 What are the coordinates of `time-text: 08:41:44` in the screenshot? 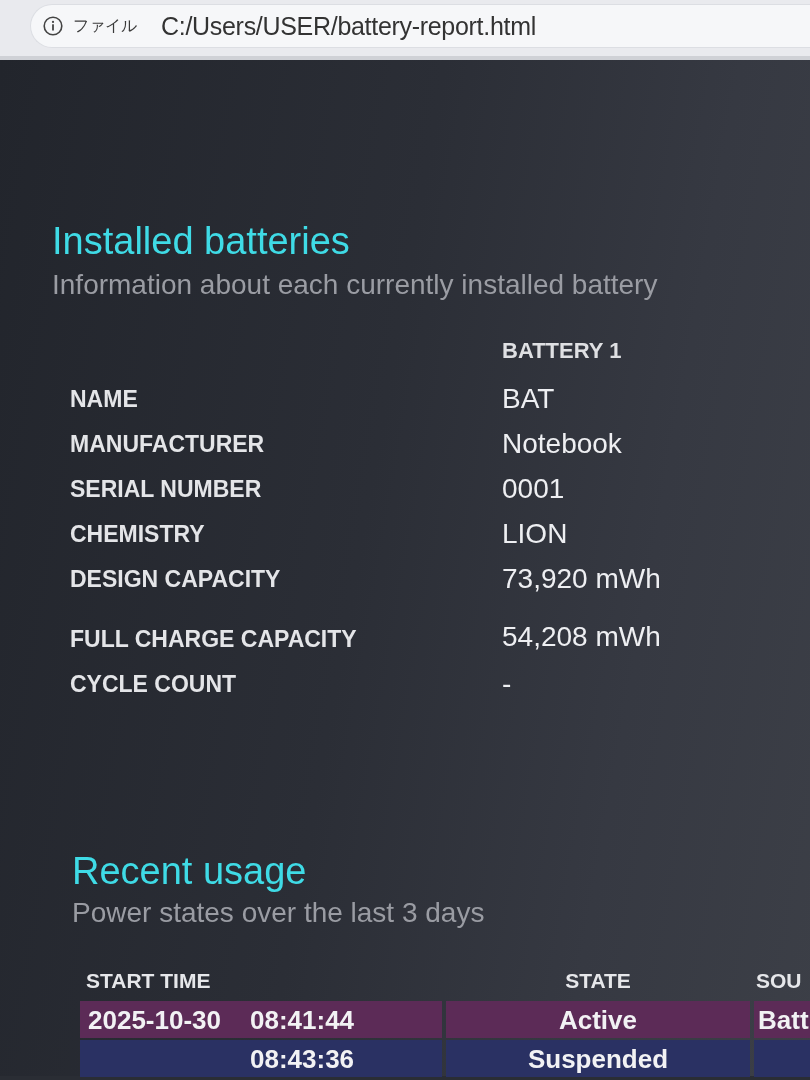 It's located at (302, 1019).